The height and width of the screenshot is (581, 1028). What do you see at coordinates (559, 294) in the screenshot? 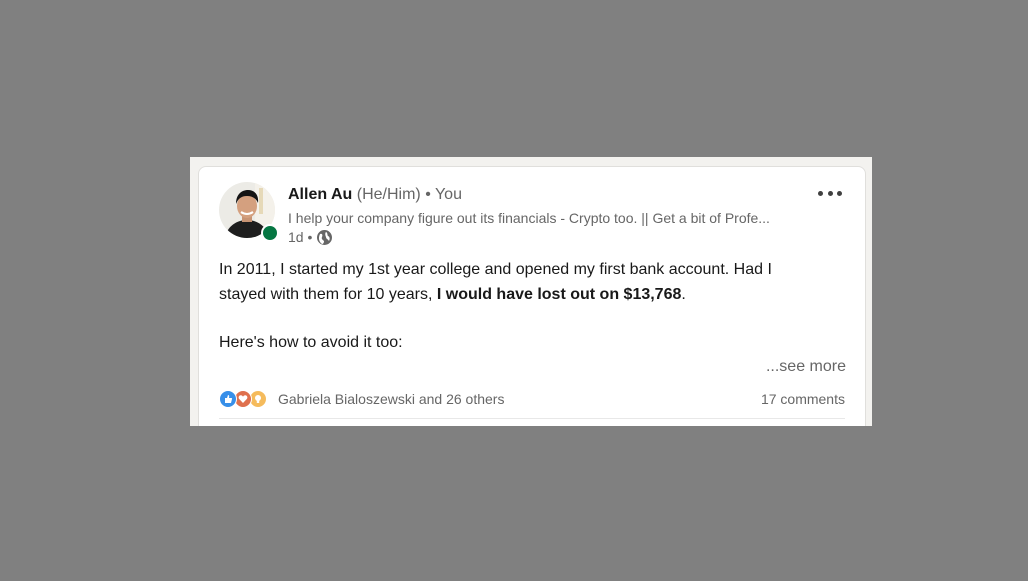
I see `post-body-bold-text: I would have lost out on $13,768` at bounding box center [559, 294].